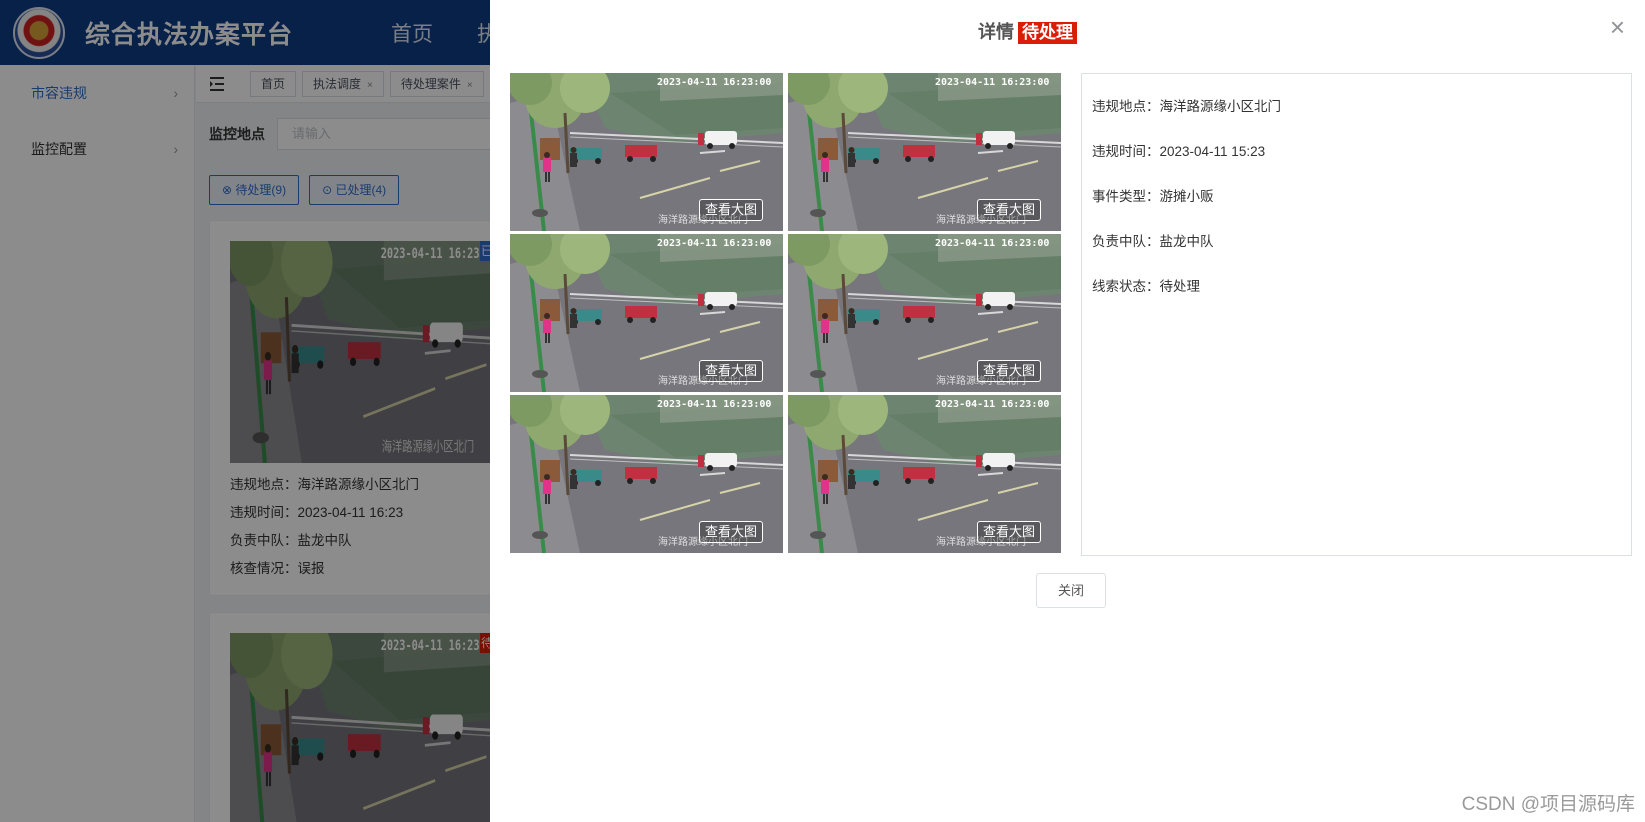 Image resolution: width=1645 pixels, height=822 pixels. Describe the element at coordinates (1356, 118) in the screenshot. I see `detail-row-location: 违规地点：海洋路源缘小区北门` at that location.